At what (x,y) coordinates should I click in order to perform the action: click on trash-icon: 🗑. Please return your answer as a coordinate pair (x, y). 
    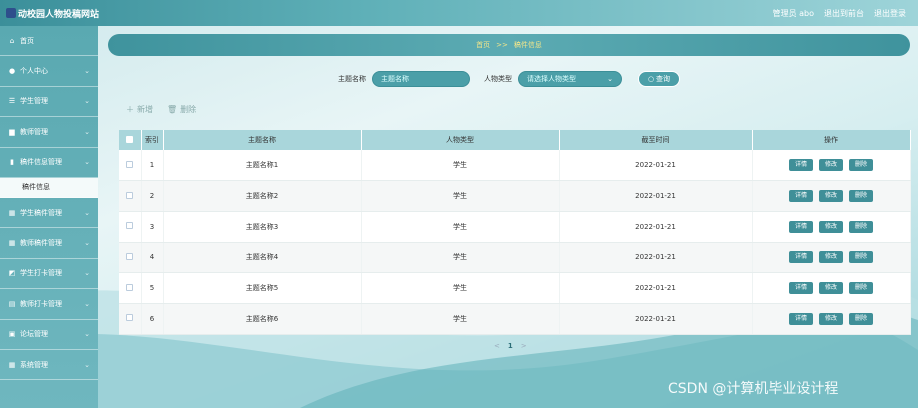
    Looking at the image, I should click on (172, 109).